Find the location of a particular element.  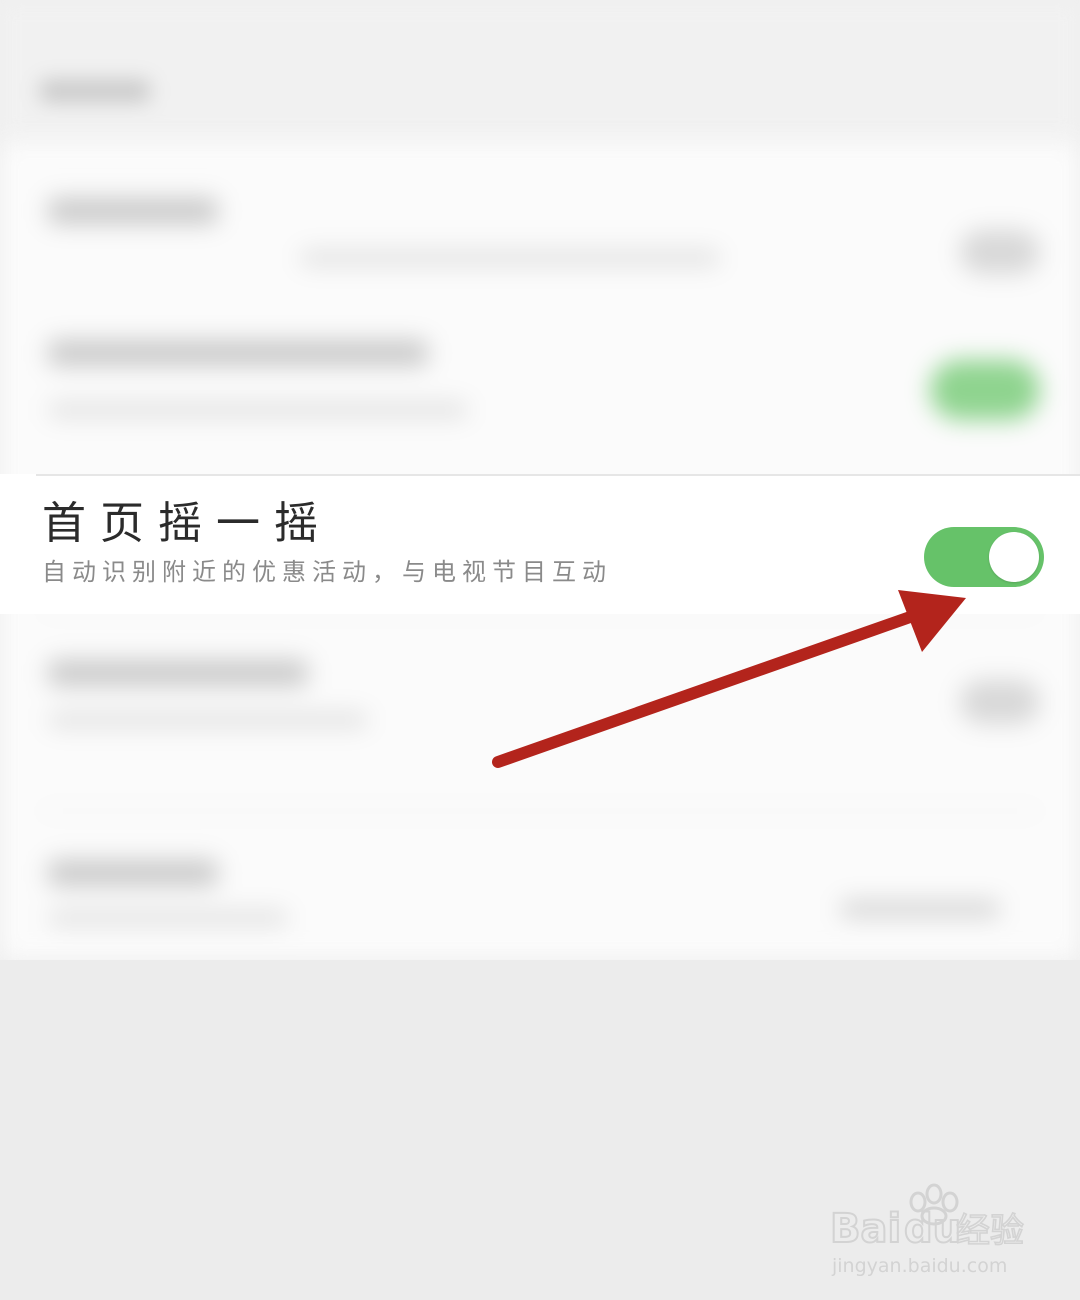

baidu-jingyan-watermark: Bai du 经验 jingyan.baidu.com is located at coordinates (936, 1230).